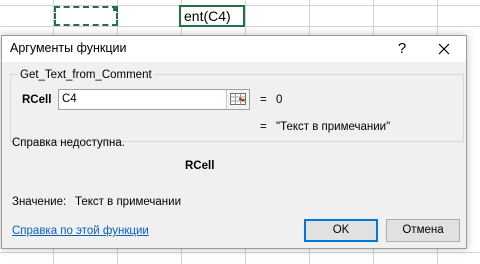  What do you see at coordinates (212, 16) in the screenshot?
I see `active-cell-editor: ent(C4)` at bounding box center [212, 16].